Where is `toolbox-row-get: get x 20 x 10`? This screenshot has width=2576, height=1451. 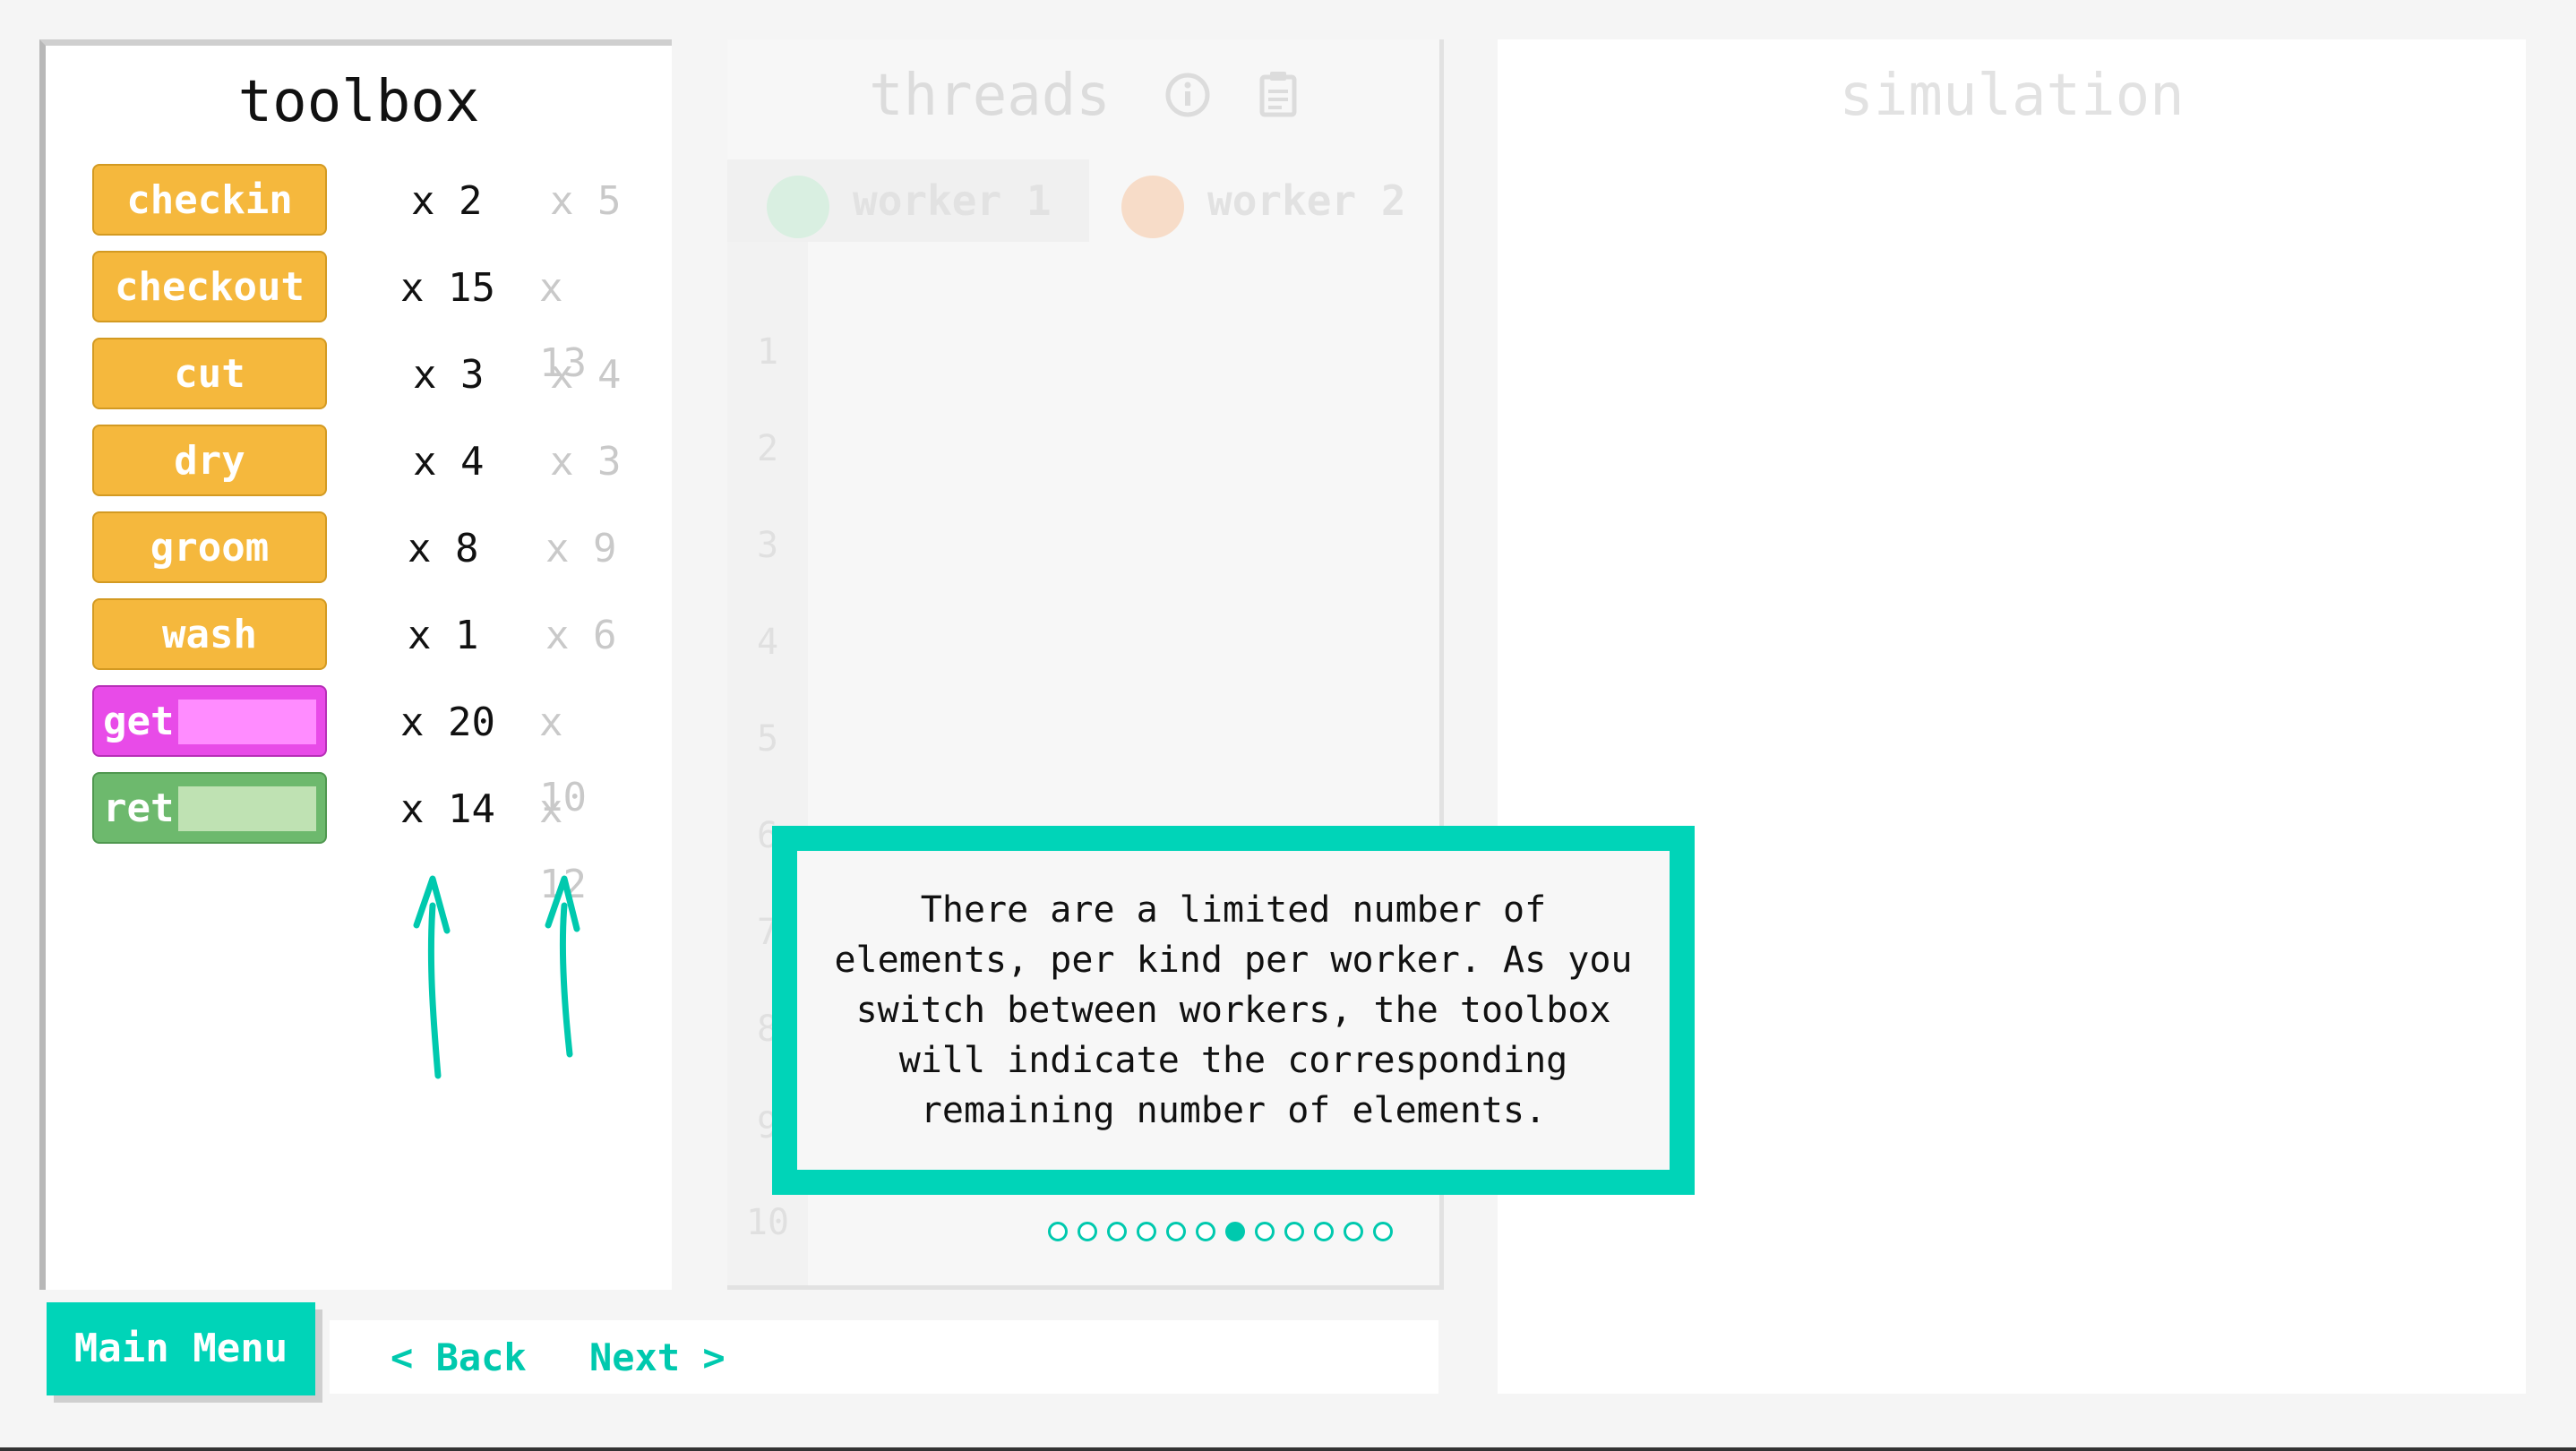 toolbox-row-get: get x 20 x 10 is located at coordinates (361, 753).